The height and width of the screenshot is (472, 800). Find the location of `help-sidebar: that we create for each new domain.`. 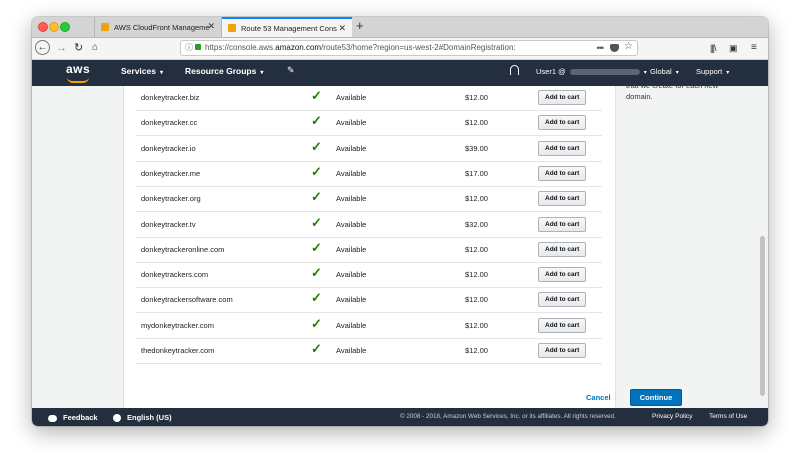

help-sidebar: that we create for each new domain. is located at coordinates (686, 91).